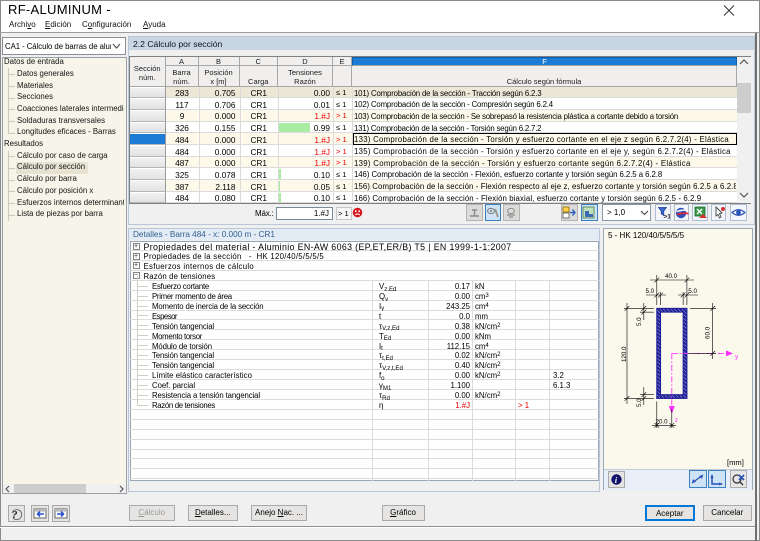 The width and height of the screenshot is (760, 541). What do you see at coordinates (737, 357) in the screenshot?
I see `svg-text: y` at bounding box center [737, 357].